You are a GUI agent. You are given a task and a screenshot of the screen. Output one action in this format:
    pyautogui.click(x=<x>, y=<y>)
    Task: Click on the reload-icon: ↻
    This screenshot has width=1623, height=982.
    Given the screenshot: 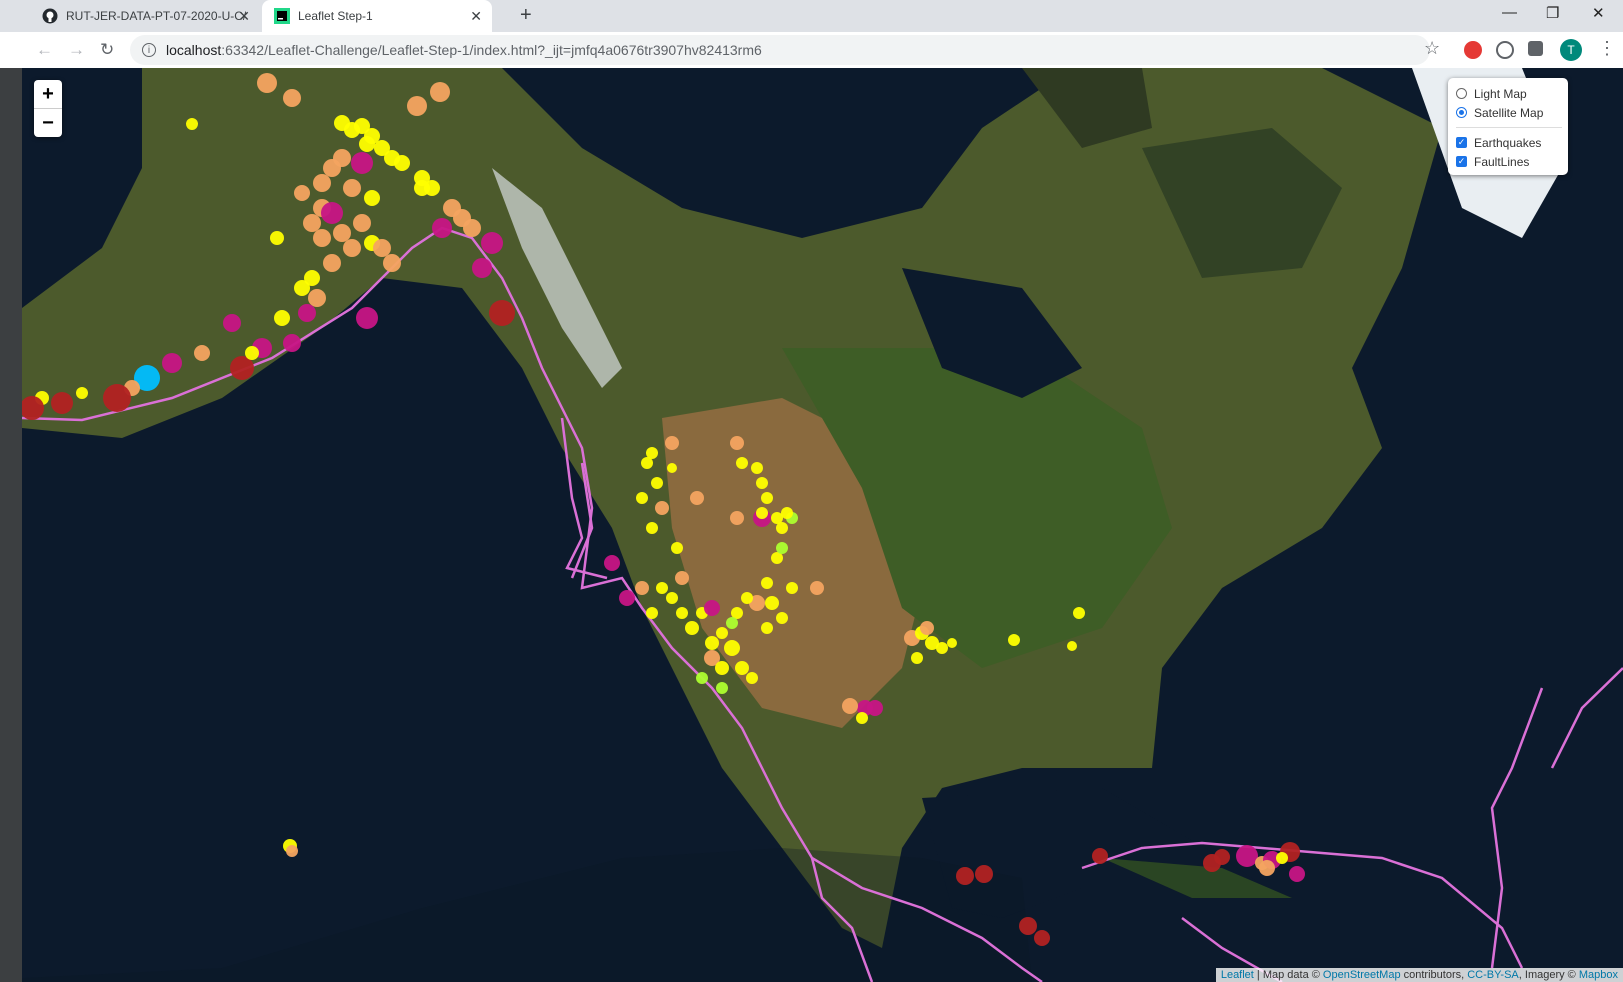 What is the action you would take?
    pyautogui.click(x=107, y=50)
    